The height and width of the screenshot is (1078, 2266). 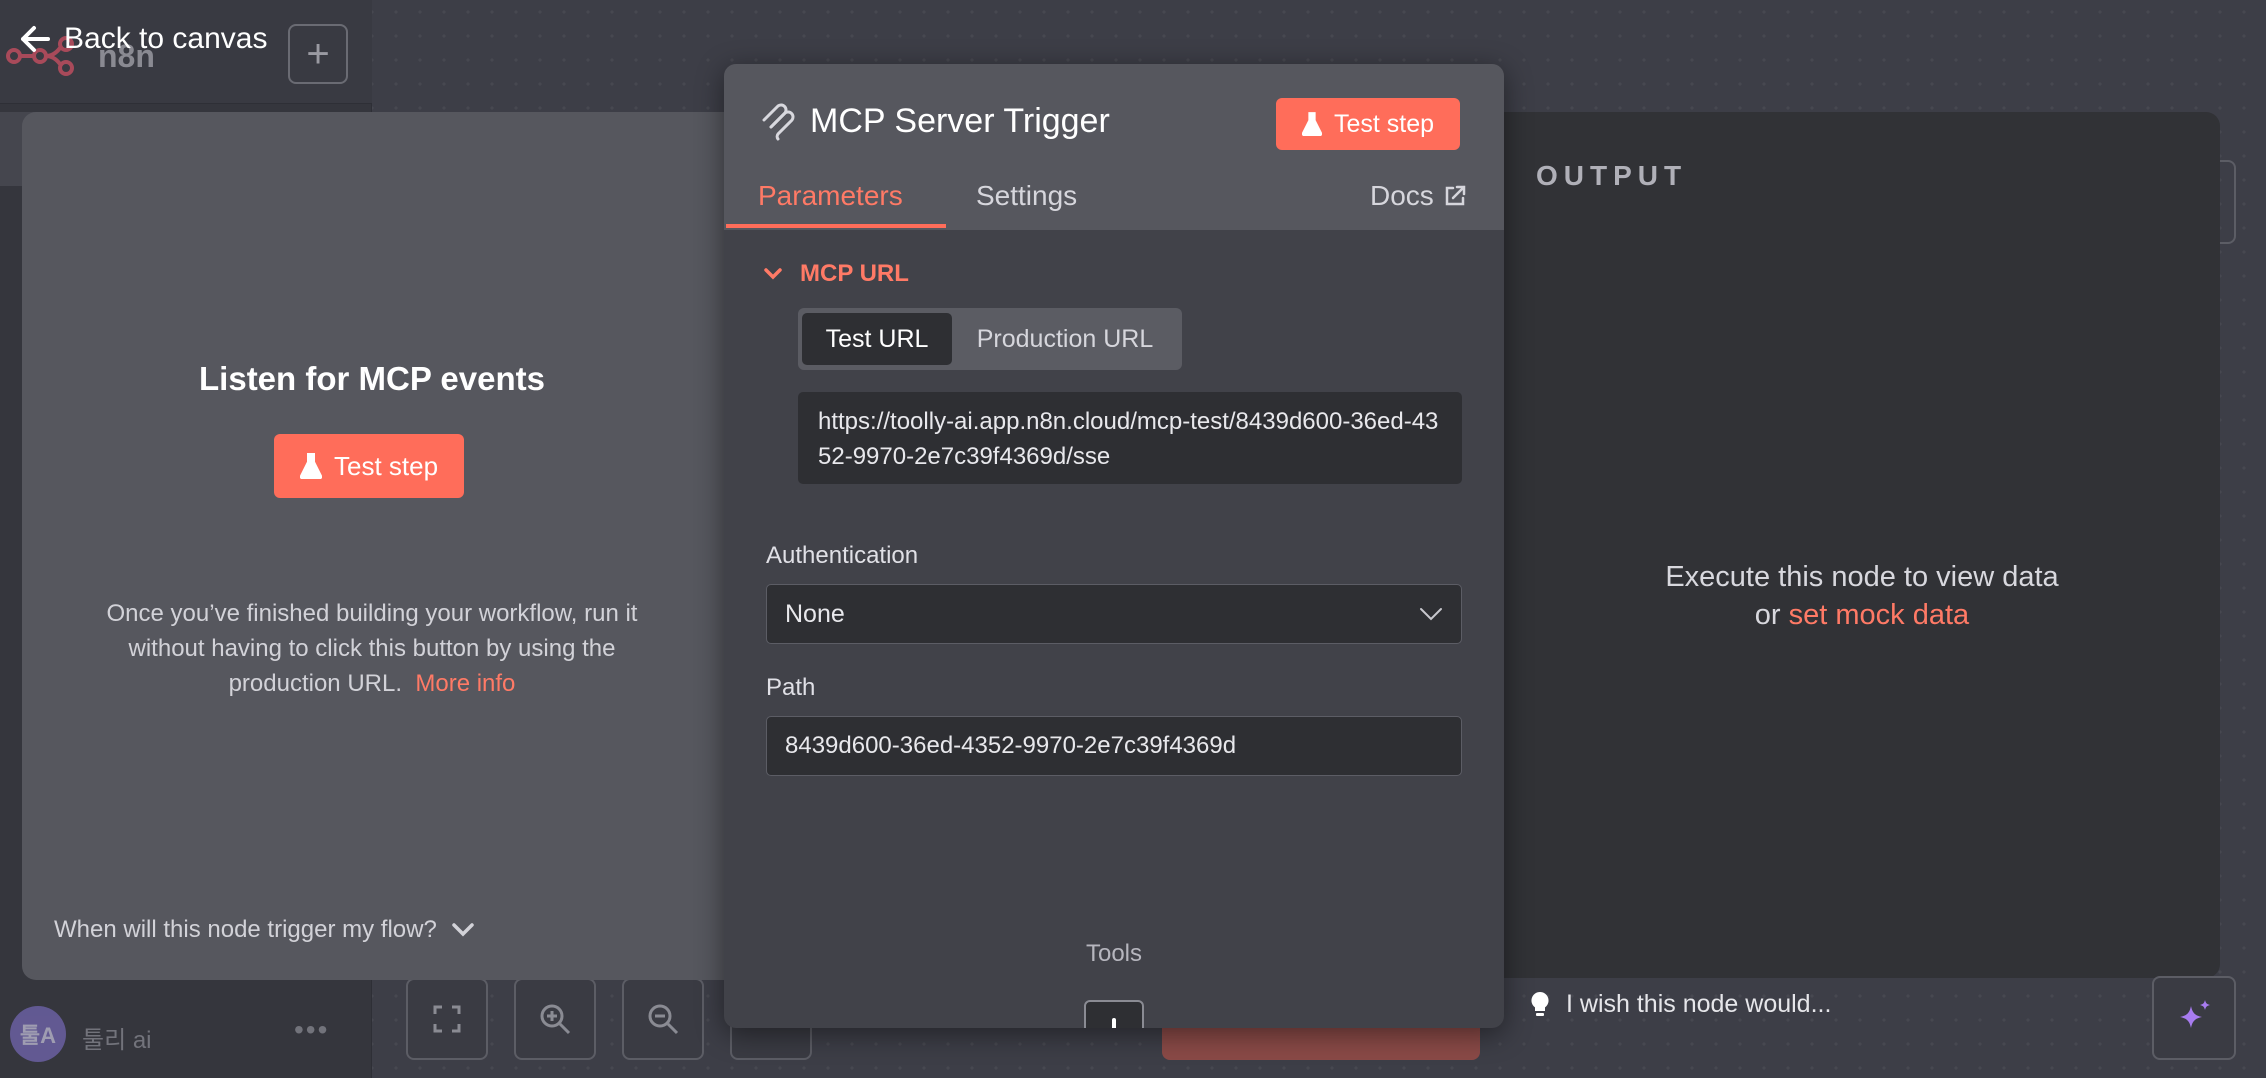 I want to click on arrow-left-icon, so click(x=35, y=39).